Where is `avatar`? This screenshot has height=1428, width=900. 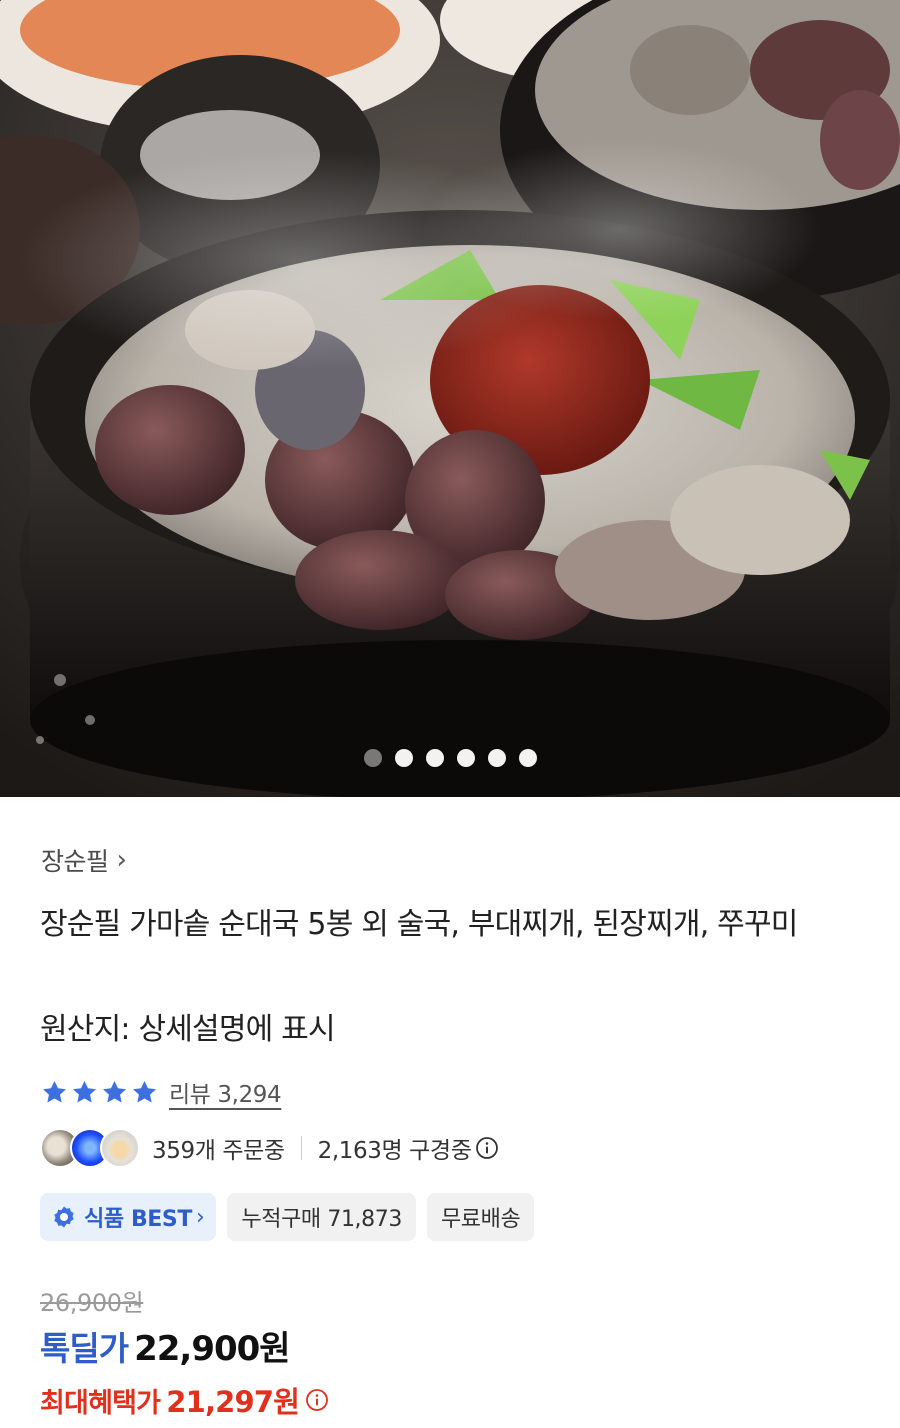 avatar is located at coordinates (120, 1148).